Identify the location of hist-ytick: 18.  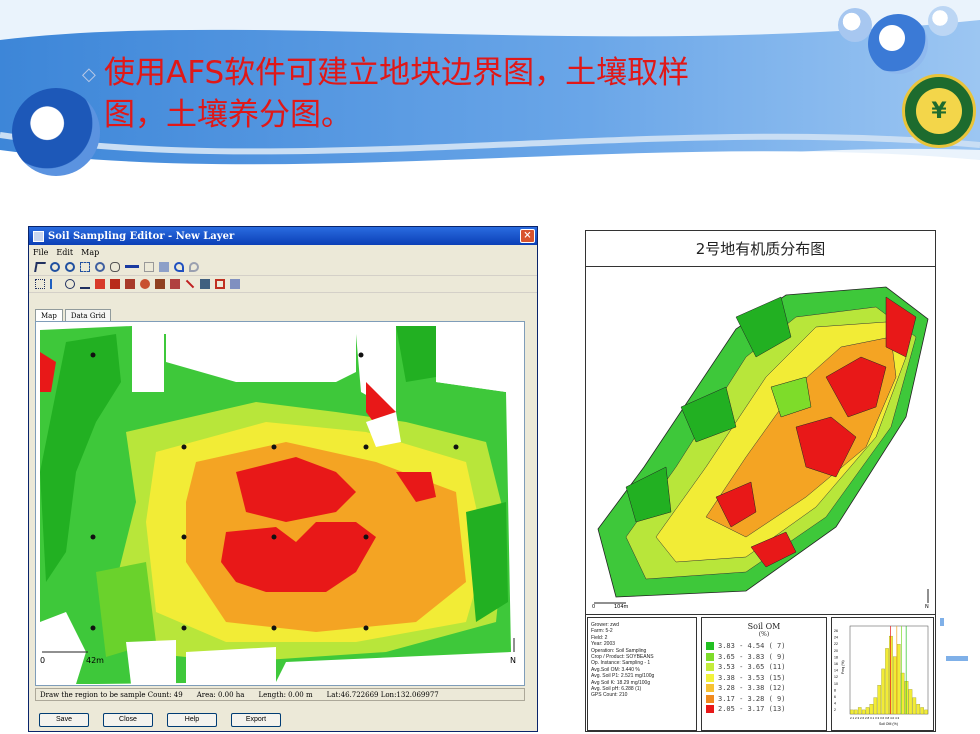
(836, 657).